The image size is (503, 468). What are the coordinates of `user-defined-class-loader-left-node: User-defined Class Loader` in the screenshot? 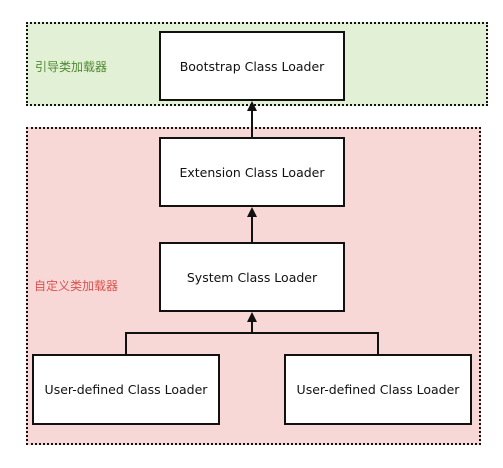 It's located at (126, 389).